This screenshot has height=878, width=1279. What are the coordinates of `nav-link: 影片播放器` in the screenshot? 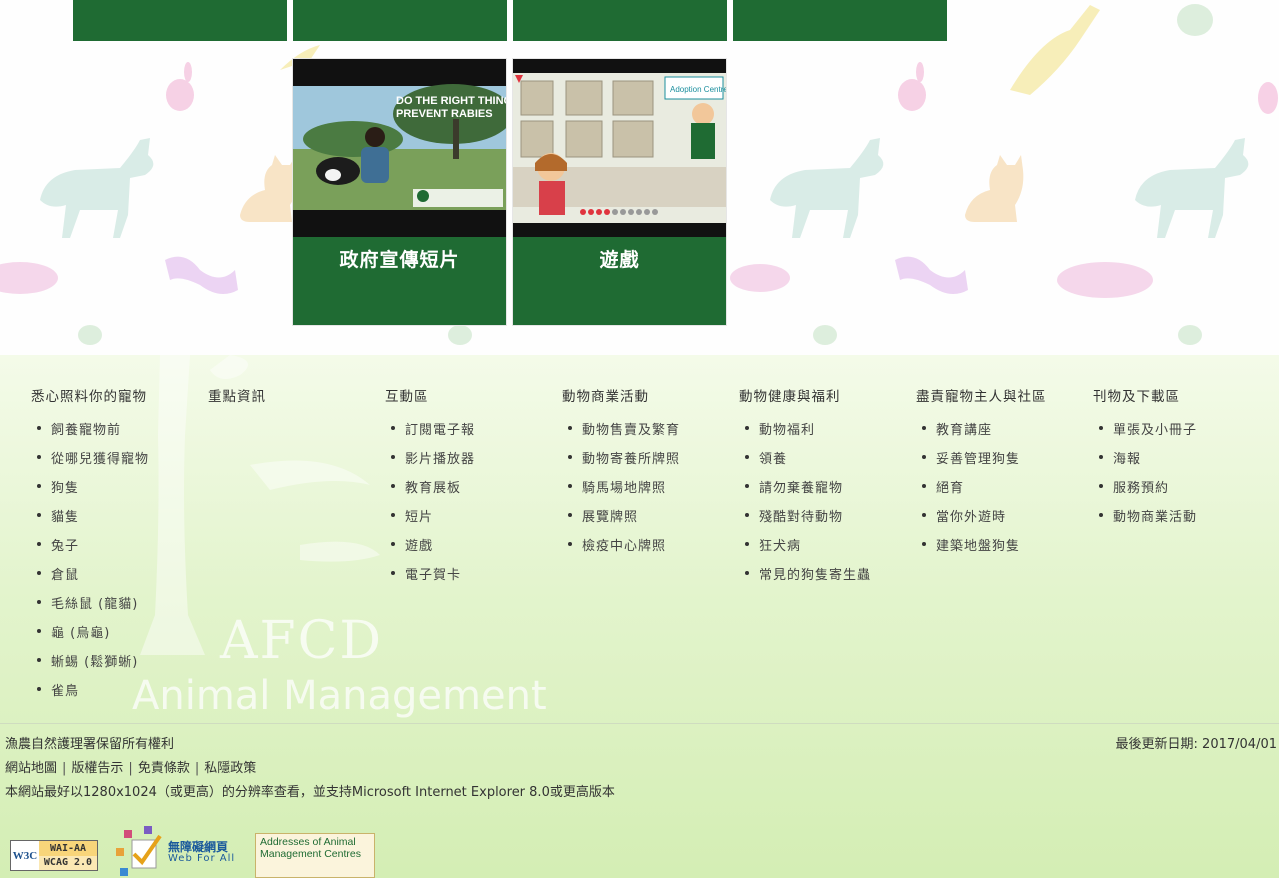 It's located at (430, 462).